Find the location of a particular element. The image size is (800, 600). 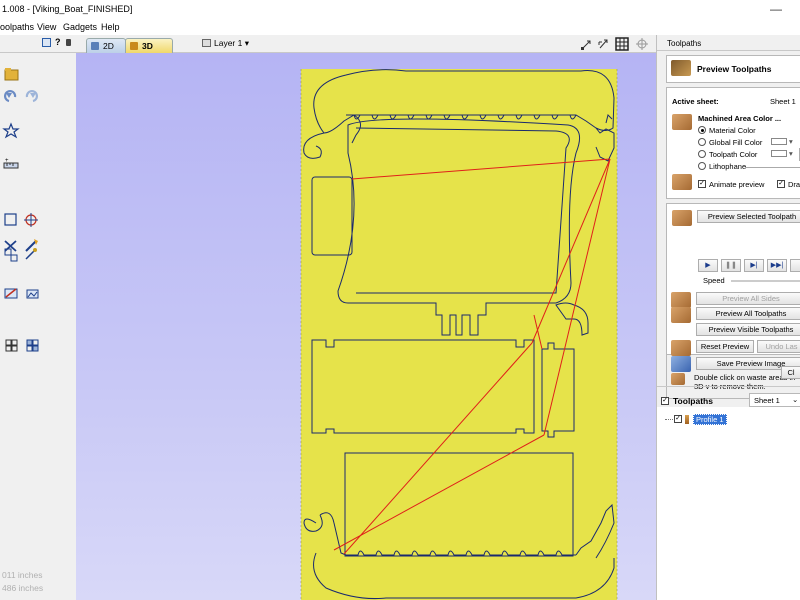

preview-tool-icon is located at coordinates (681, 68).